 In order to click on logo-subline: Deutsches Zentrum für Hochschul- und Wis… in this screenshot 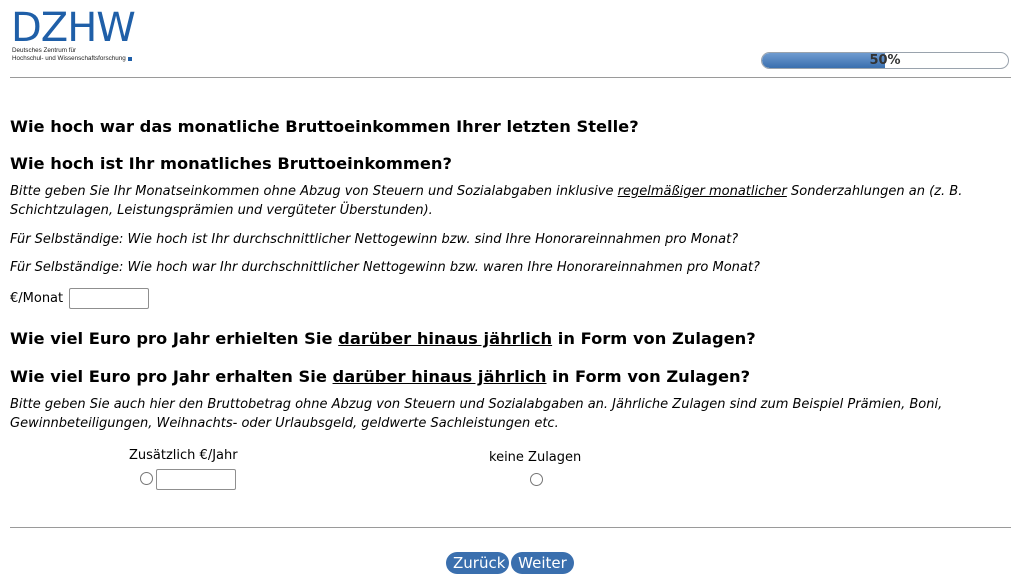, I will do `click(72, 55)`.